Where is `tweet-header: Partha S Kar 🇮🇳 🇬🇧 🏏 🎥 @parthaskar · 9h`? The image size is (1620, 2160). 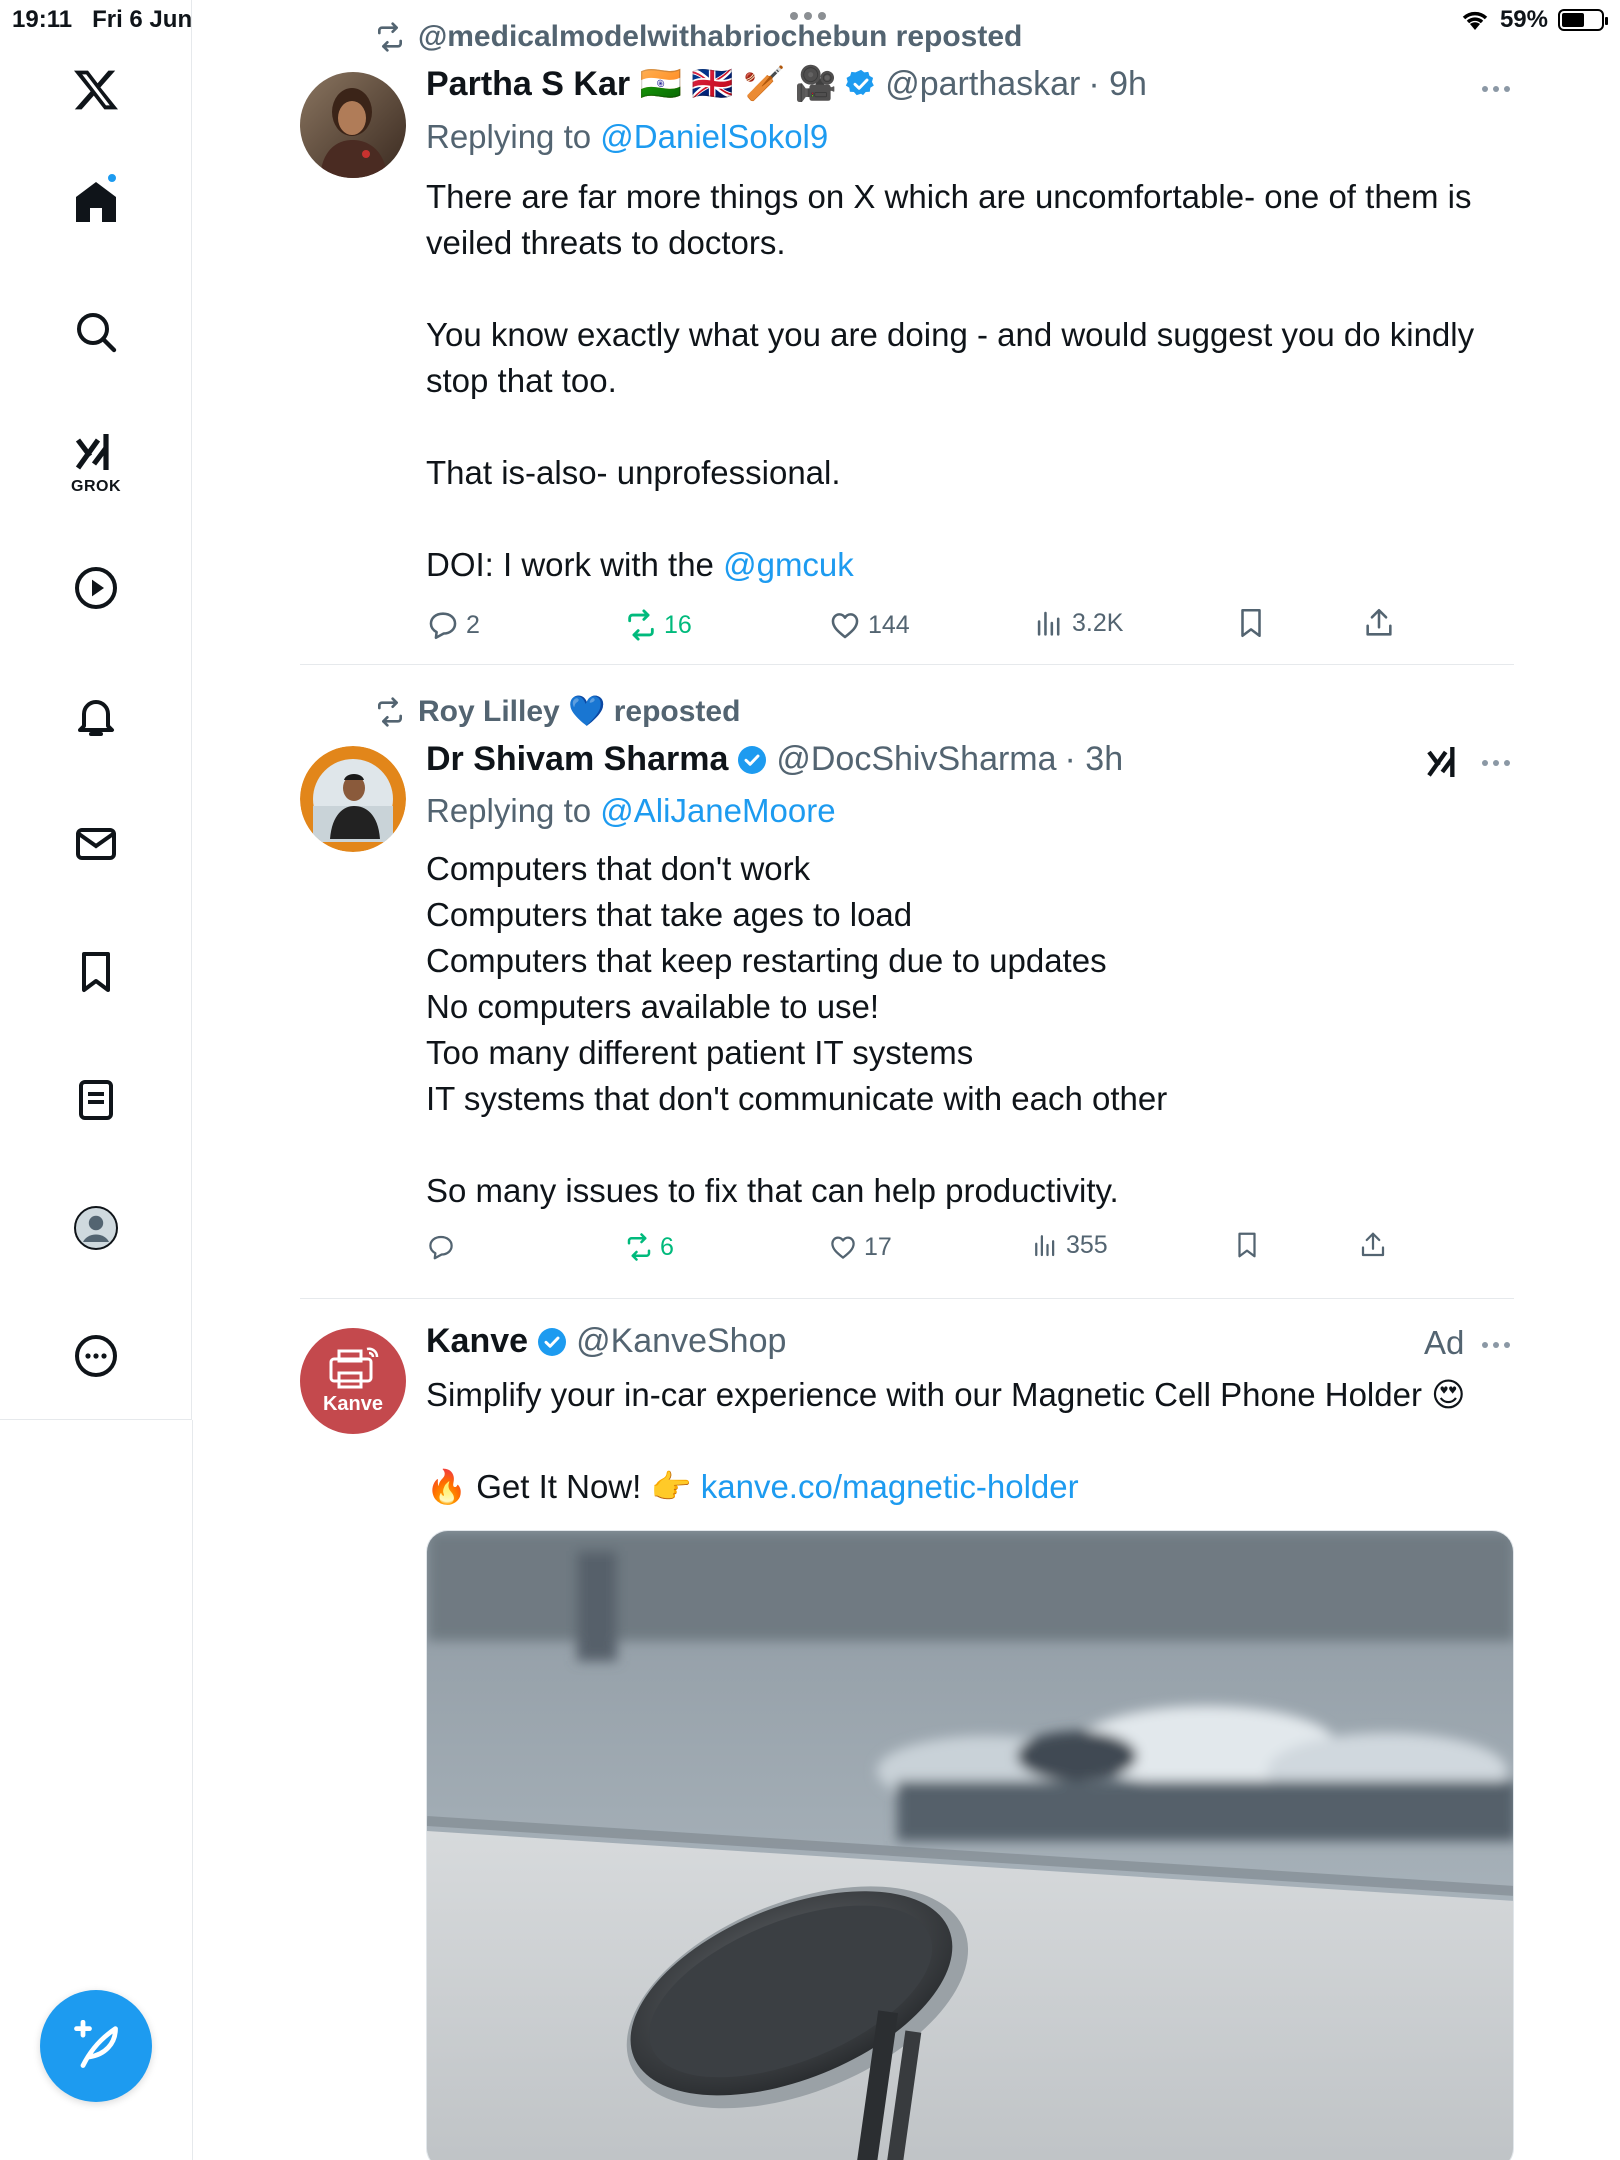 tweet-header: Partha S Kar 🇮🇳 🇬🇧 🏏 🎥 @parthaskar · 9h is located at coordinates (786, 84).